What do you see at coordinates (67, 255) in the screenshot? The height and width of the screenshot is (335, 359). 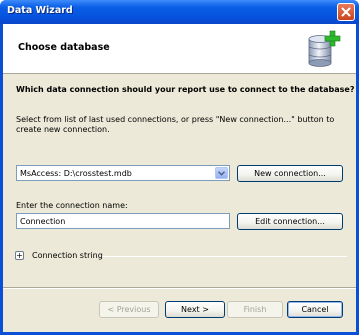 I see `connection-string-label: Connection string` at bounding box center [67, 255].